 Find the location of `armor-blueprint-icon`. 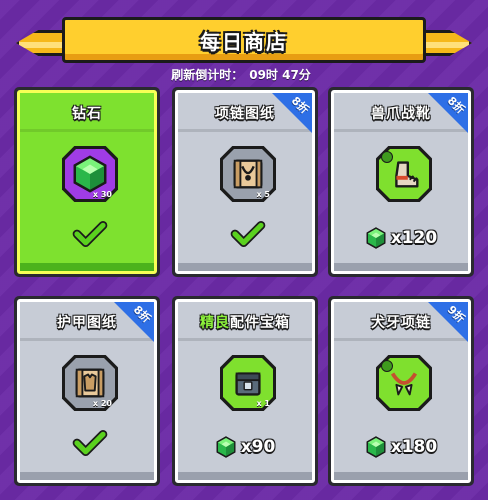

armor-blueprint-icon is located at coordinates (90, 383).